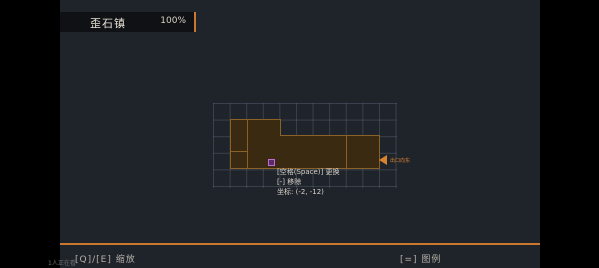 Image resolution: width=599 pixels, height=268 pixels. Describe the element at coordinates (569, 134) in the screenshot. I see `right-device-bezel` at that location.